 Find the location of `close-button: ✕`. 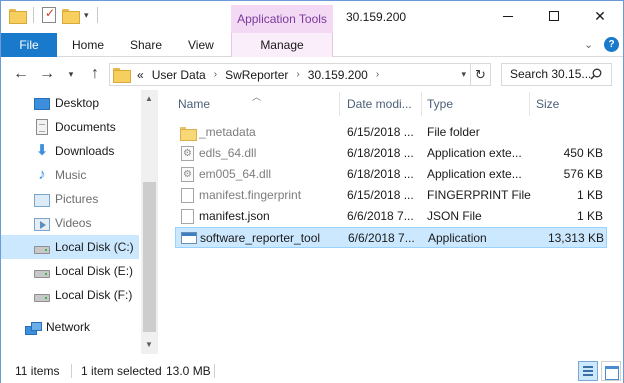

close-button: ✕ is located at coordinates (600, 16).